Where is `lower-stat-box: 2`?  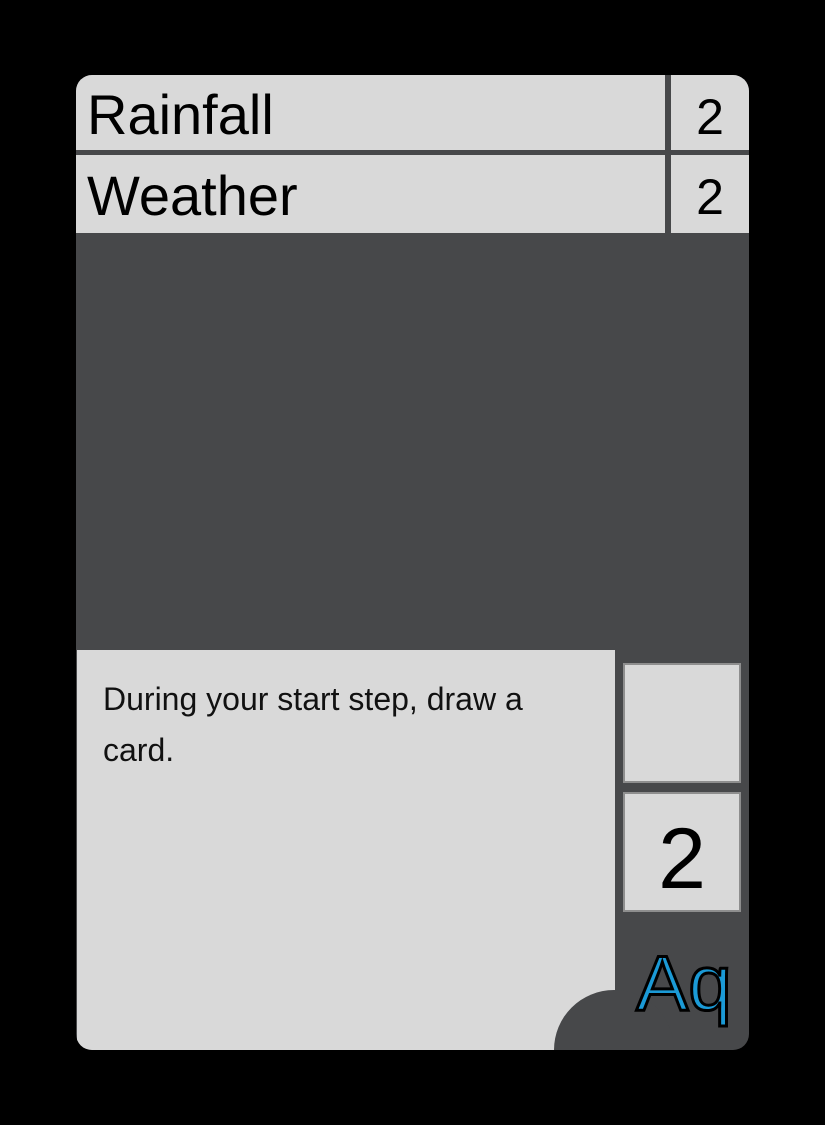
lower-stat-box: 2 is located at coordinates (682, 852).